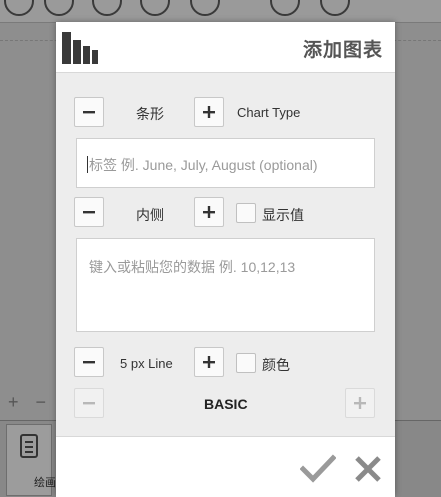 Image resolution: width=441 pixels, height=497 pixels. I want to click on labels-input: 标签 例. June, July, August (optional), so click(225, 163).